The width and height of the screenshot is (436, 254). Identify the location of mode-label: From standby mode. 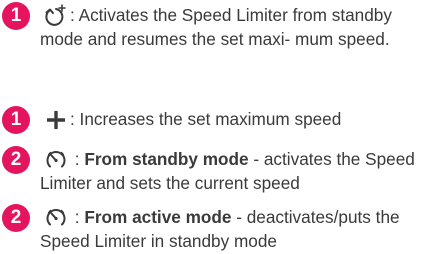
(166, 159).